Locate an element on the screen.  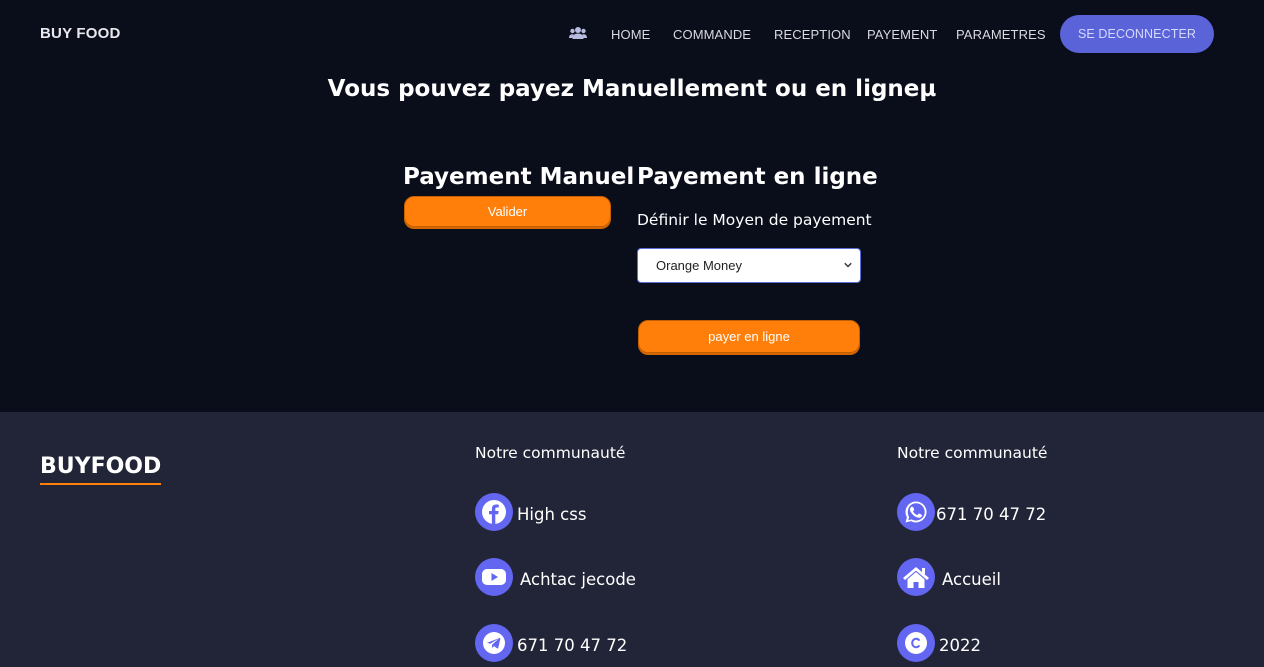
footer-link-facebook: High css is located at coordinates (530, 512).